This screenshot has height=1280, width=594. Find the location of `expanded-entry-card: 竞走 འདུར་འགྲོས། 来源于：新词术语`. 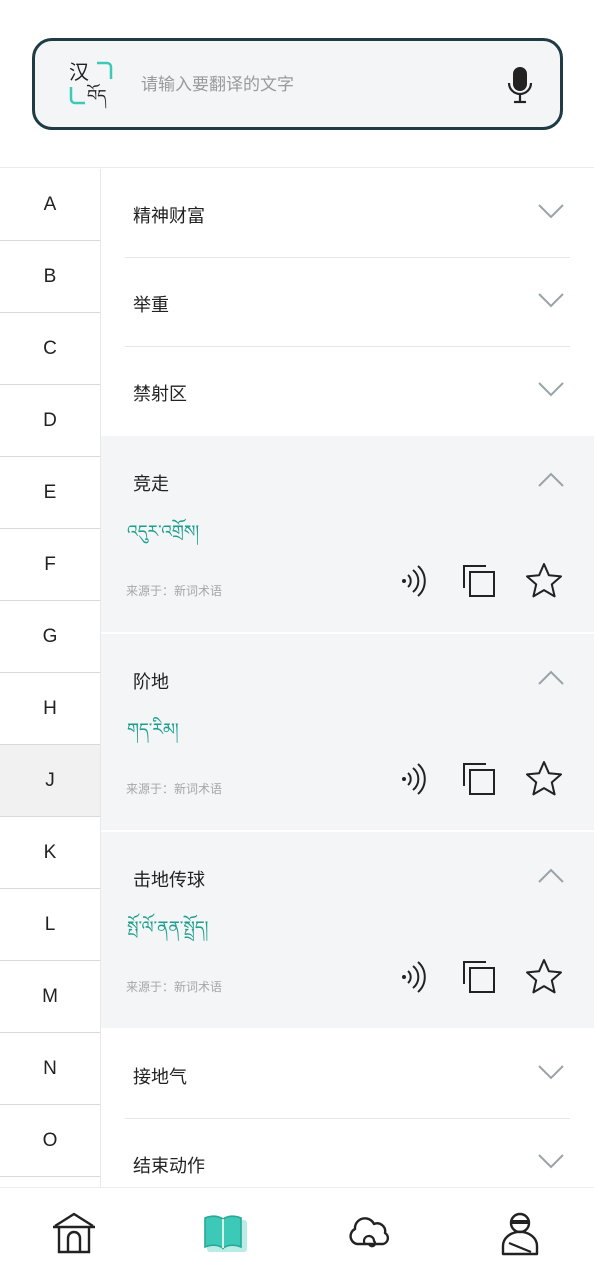

expanded-entry-card: 竞走 འདུར་འགྲོས། 来源于：新词术语 is located at coordinates (347, 534).